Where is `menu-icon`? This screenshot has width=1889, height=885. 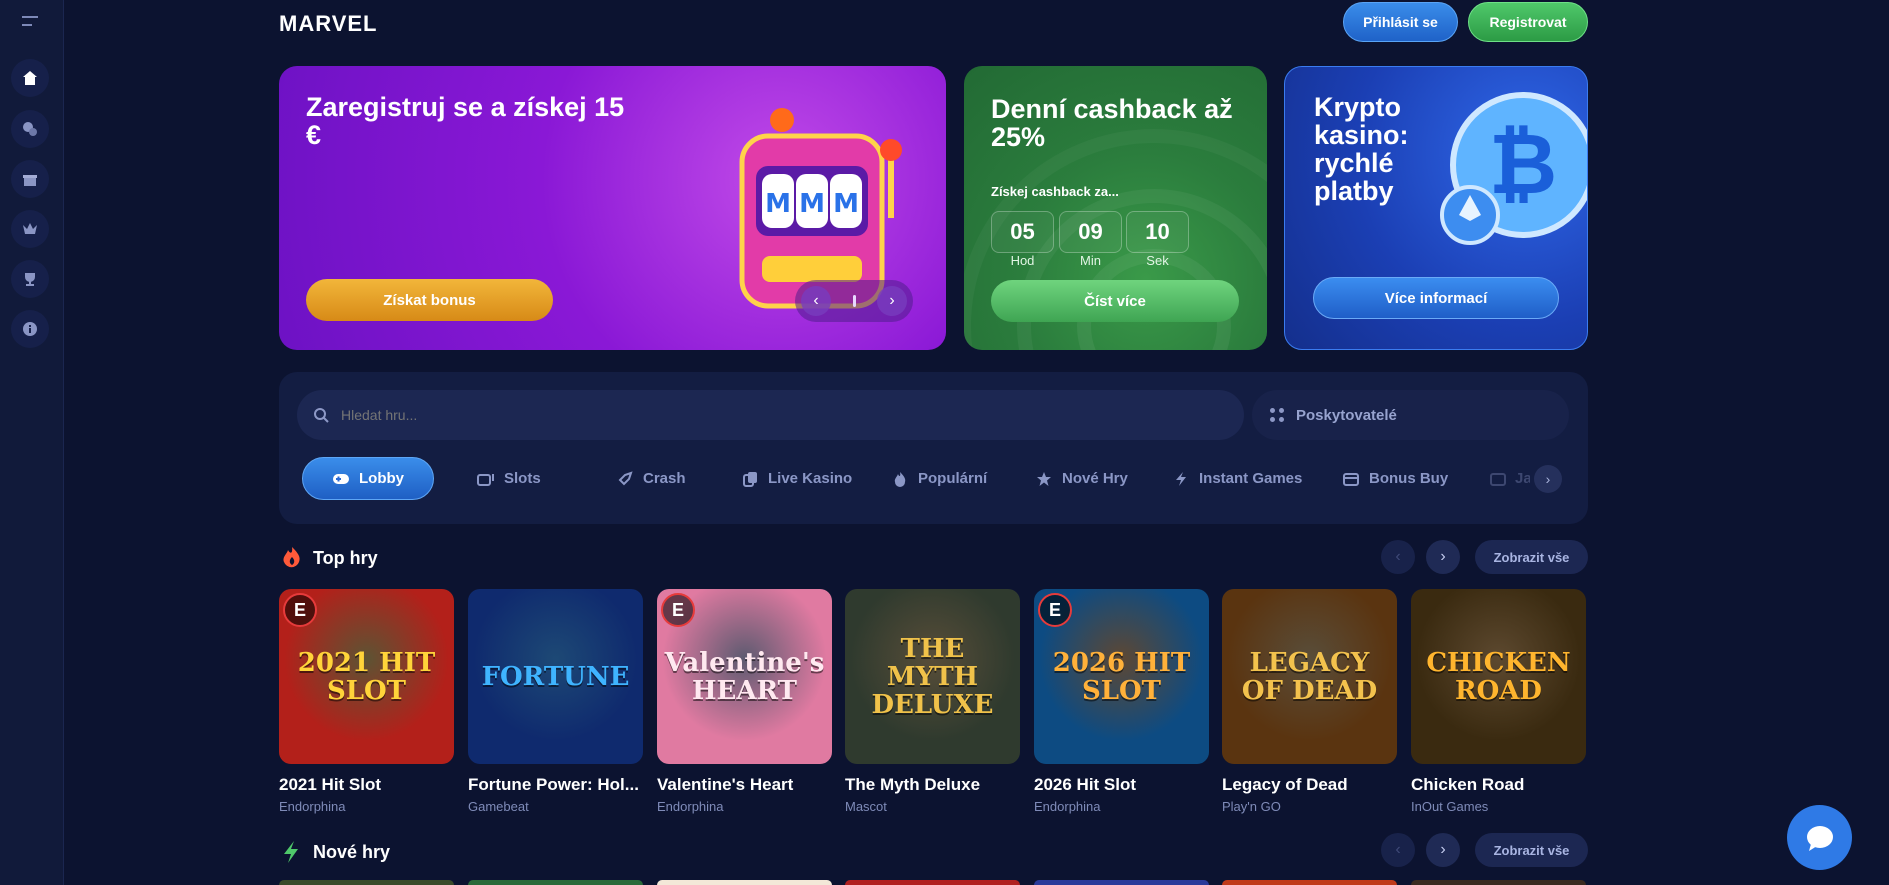 menu-icon is located at coordinates (30, 21).